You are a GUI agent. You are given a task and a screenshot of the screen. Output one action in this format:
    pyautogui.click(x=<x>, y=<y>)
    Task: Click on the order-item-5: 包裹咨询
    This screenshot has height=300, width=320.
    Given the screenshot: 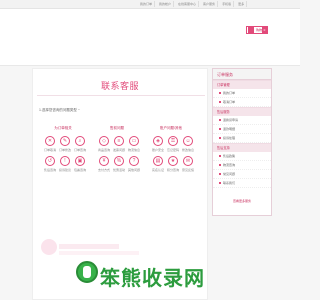 What is the action you would take?
    pyautogui.click(x=80, y=170)
    